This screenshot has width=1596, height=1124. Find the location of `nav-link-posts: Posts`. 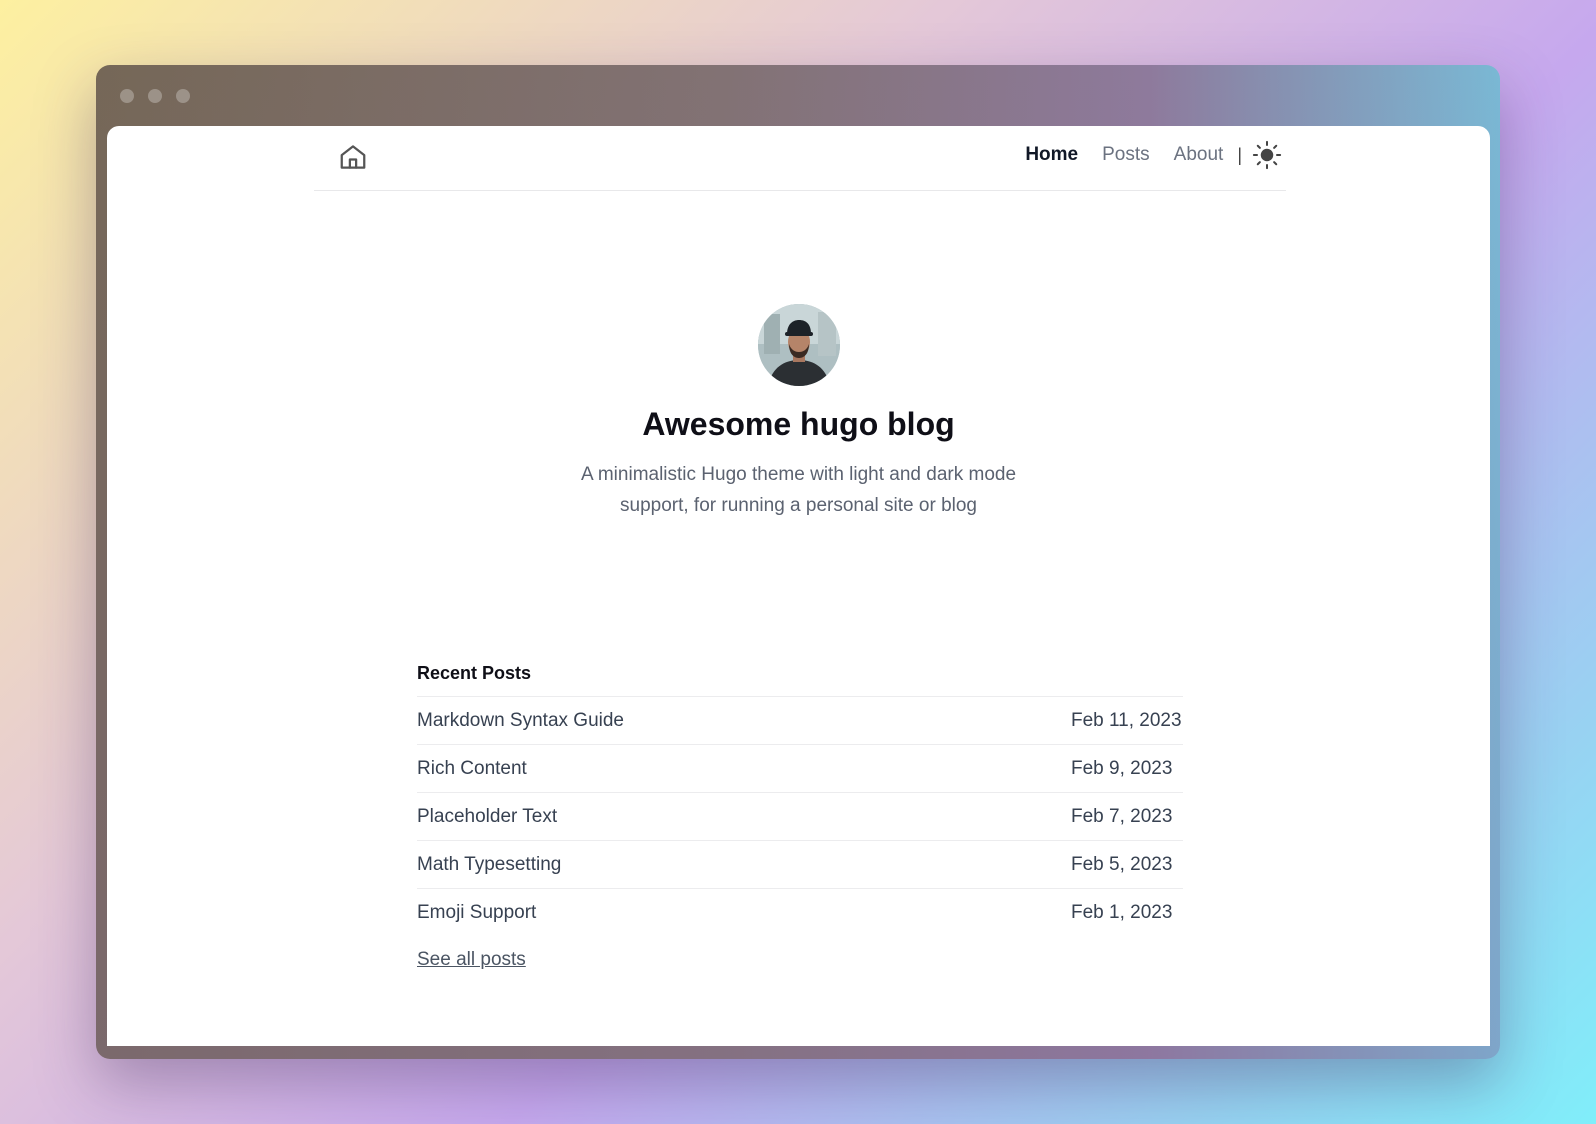

nav-link-posts: Posts is located at coordinates (1126, 155).